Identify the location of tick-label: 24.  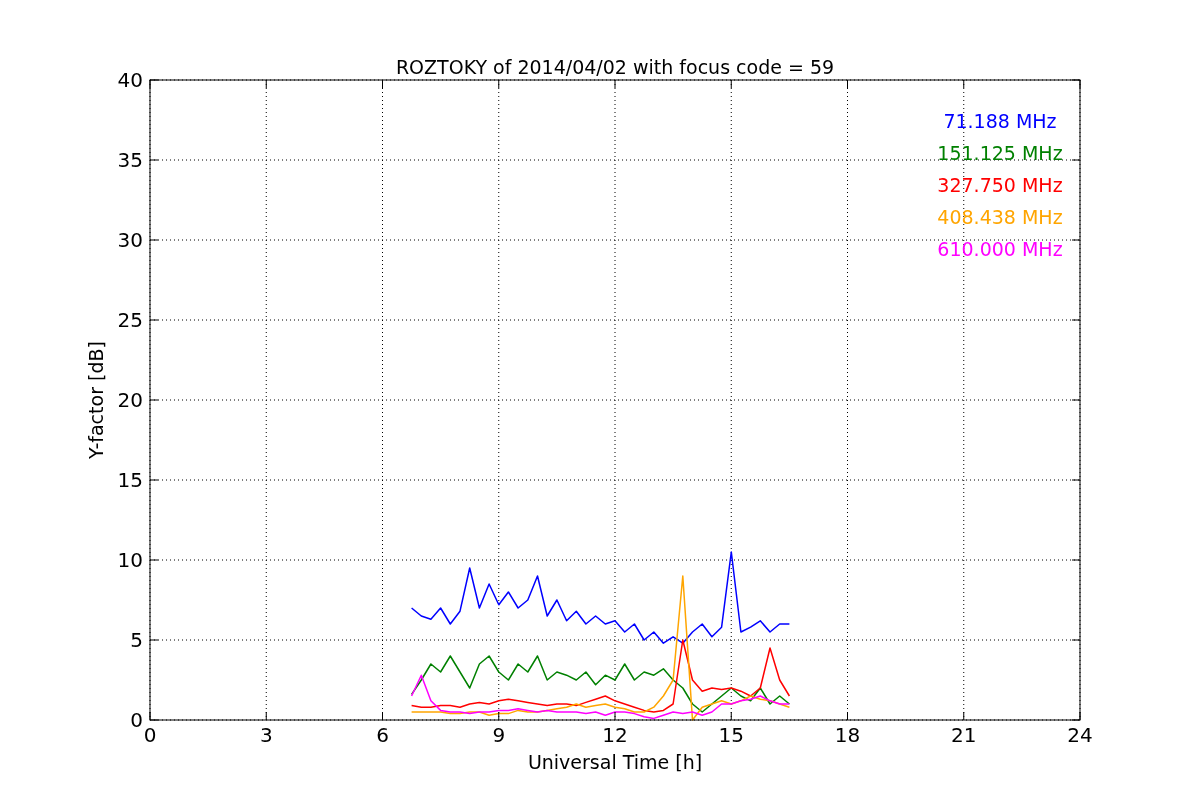
(1080, 735).